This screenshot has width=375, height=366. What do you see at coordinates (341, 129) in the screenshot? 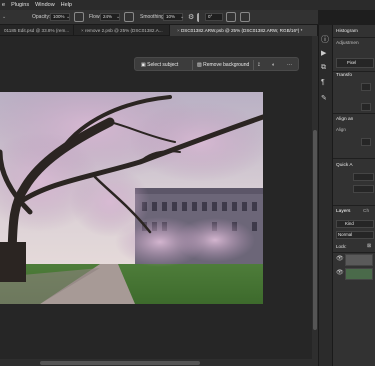
I see `align-label: Align` at bounding box center [341, 129].